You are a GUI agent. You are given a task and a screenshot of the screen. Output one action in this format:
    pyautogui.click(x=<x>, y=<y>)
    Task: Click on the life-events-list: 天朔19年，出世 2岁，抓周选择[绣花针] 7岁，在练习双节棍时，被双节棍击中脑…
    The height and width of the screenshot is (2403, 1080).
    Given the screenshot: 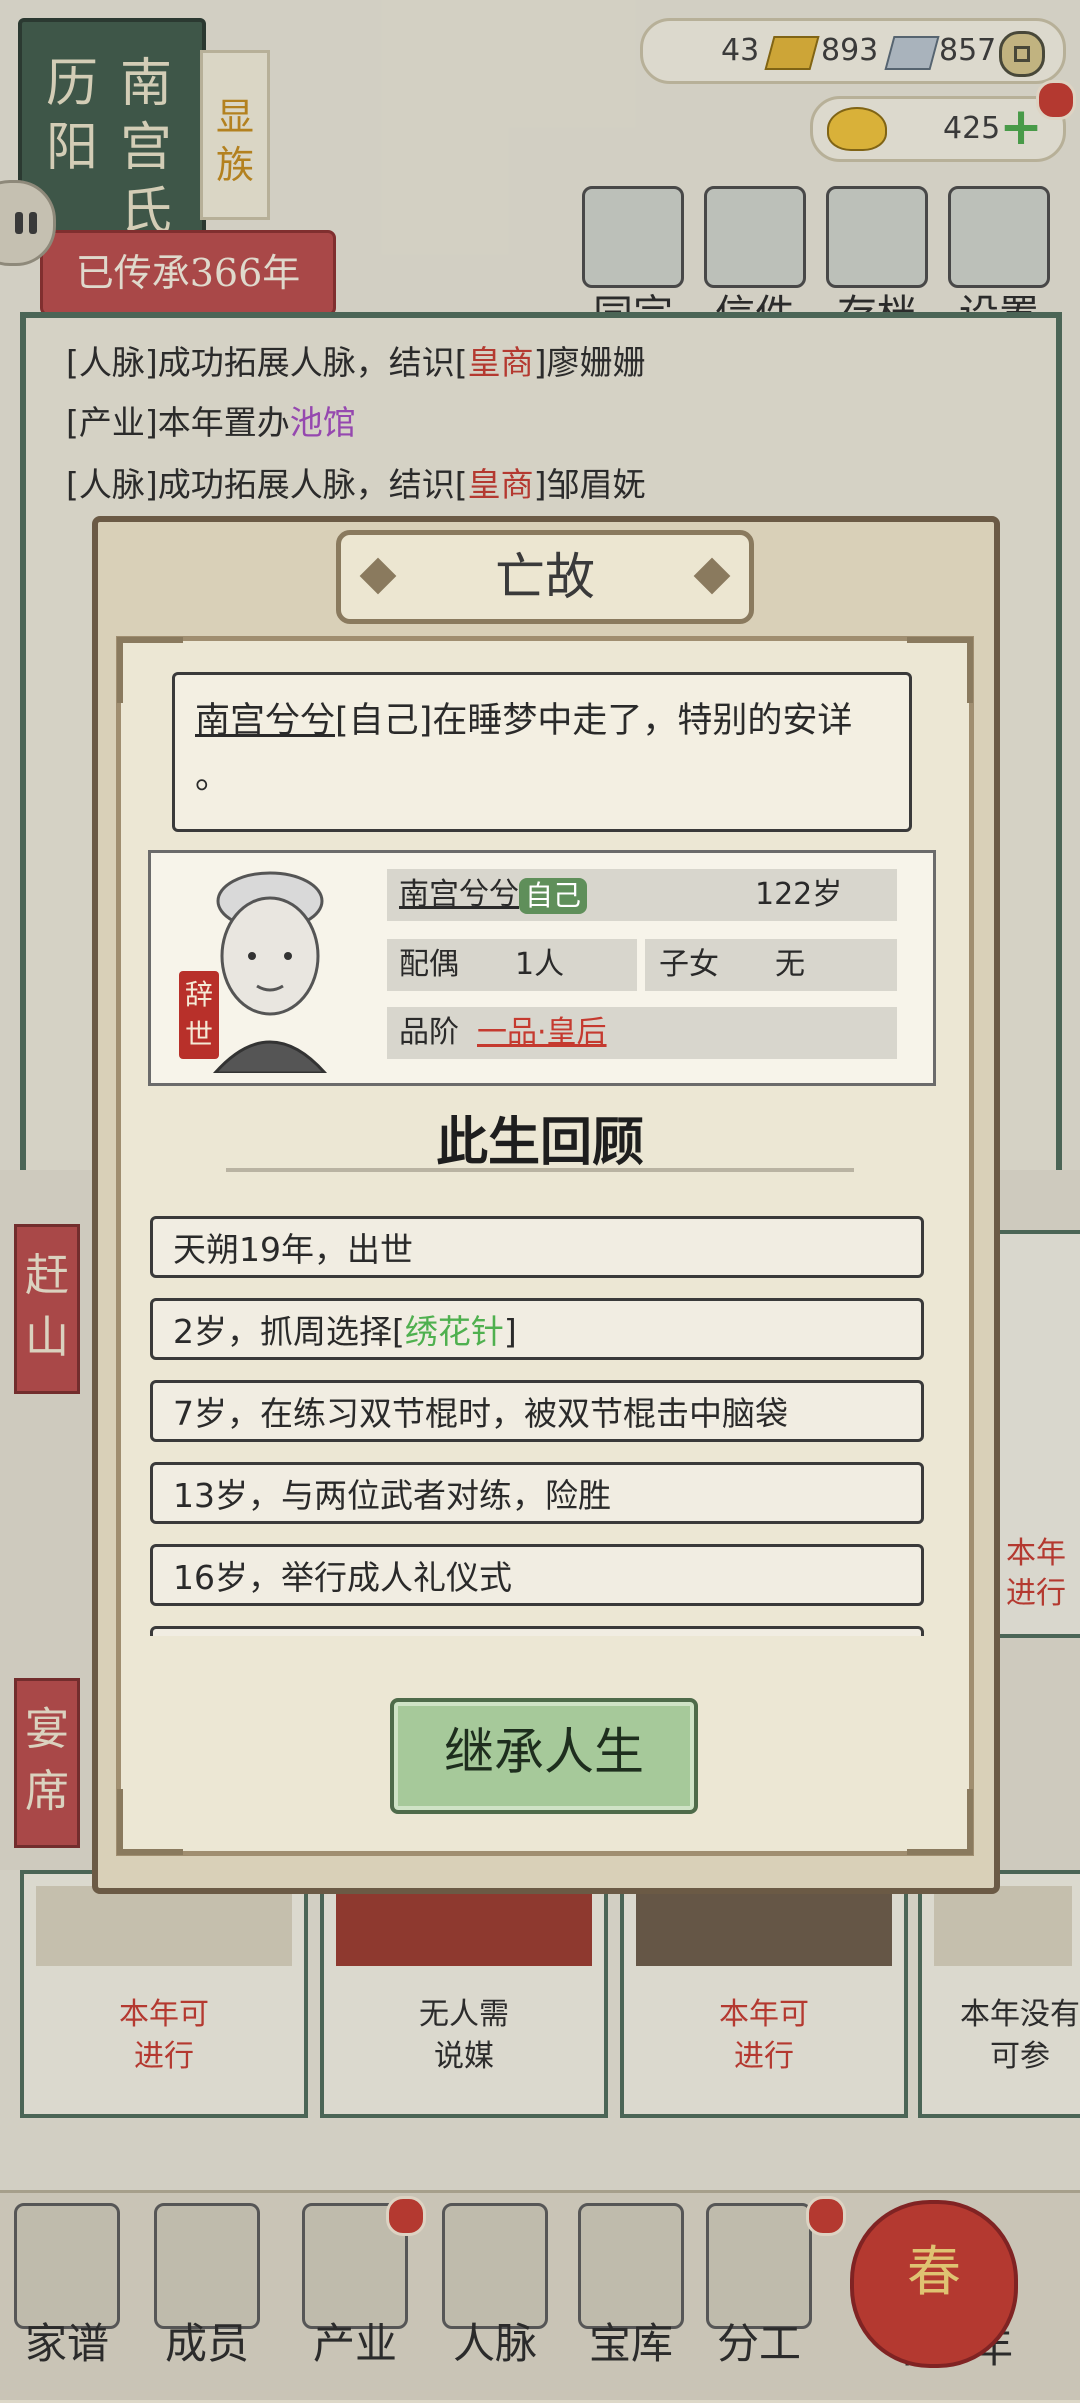 What is the action you would take?
    pyautogui.click(x=540, y=1426)
    